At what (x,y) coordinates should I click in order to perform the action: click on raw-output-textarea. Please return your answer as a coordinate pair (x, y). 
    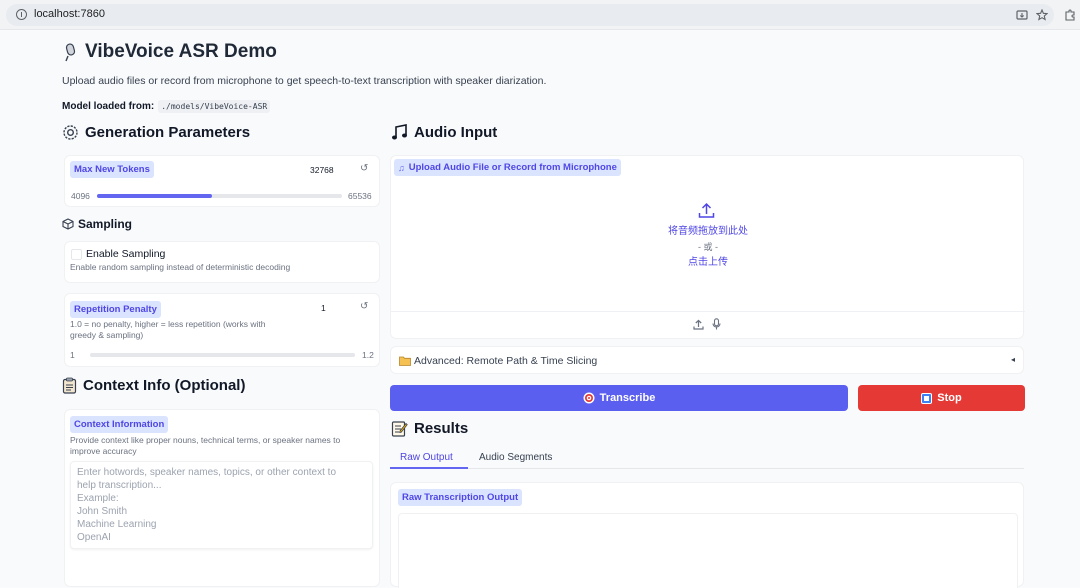
    Looking at the image, I should click on (708, 550).